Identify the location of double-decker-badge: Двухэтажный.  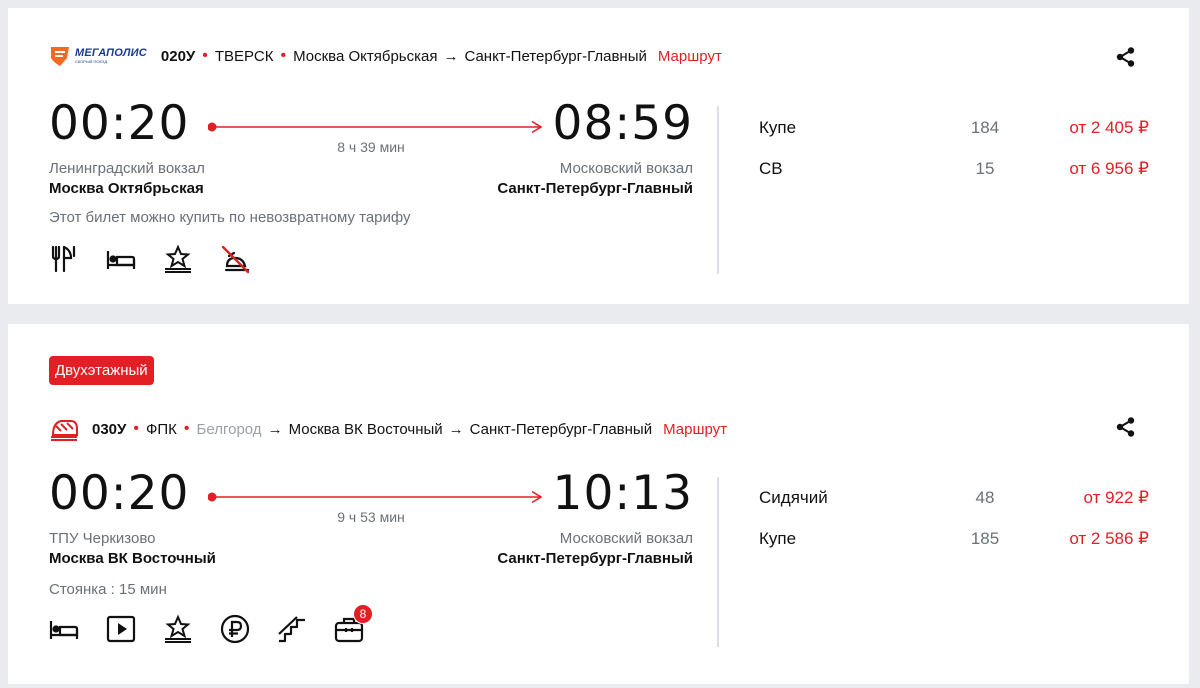
(101, 370).